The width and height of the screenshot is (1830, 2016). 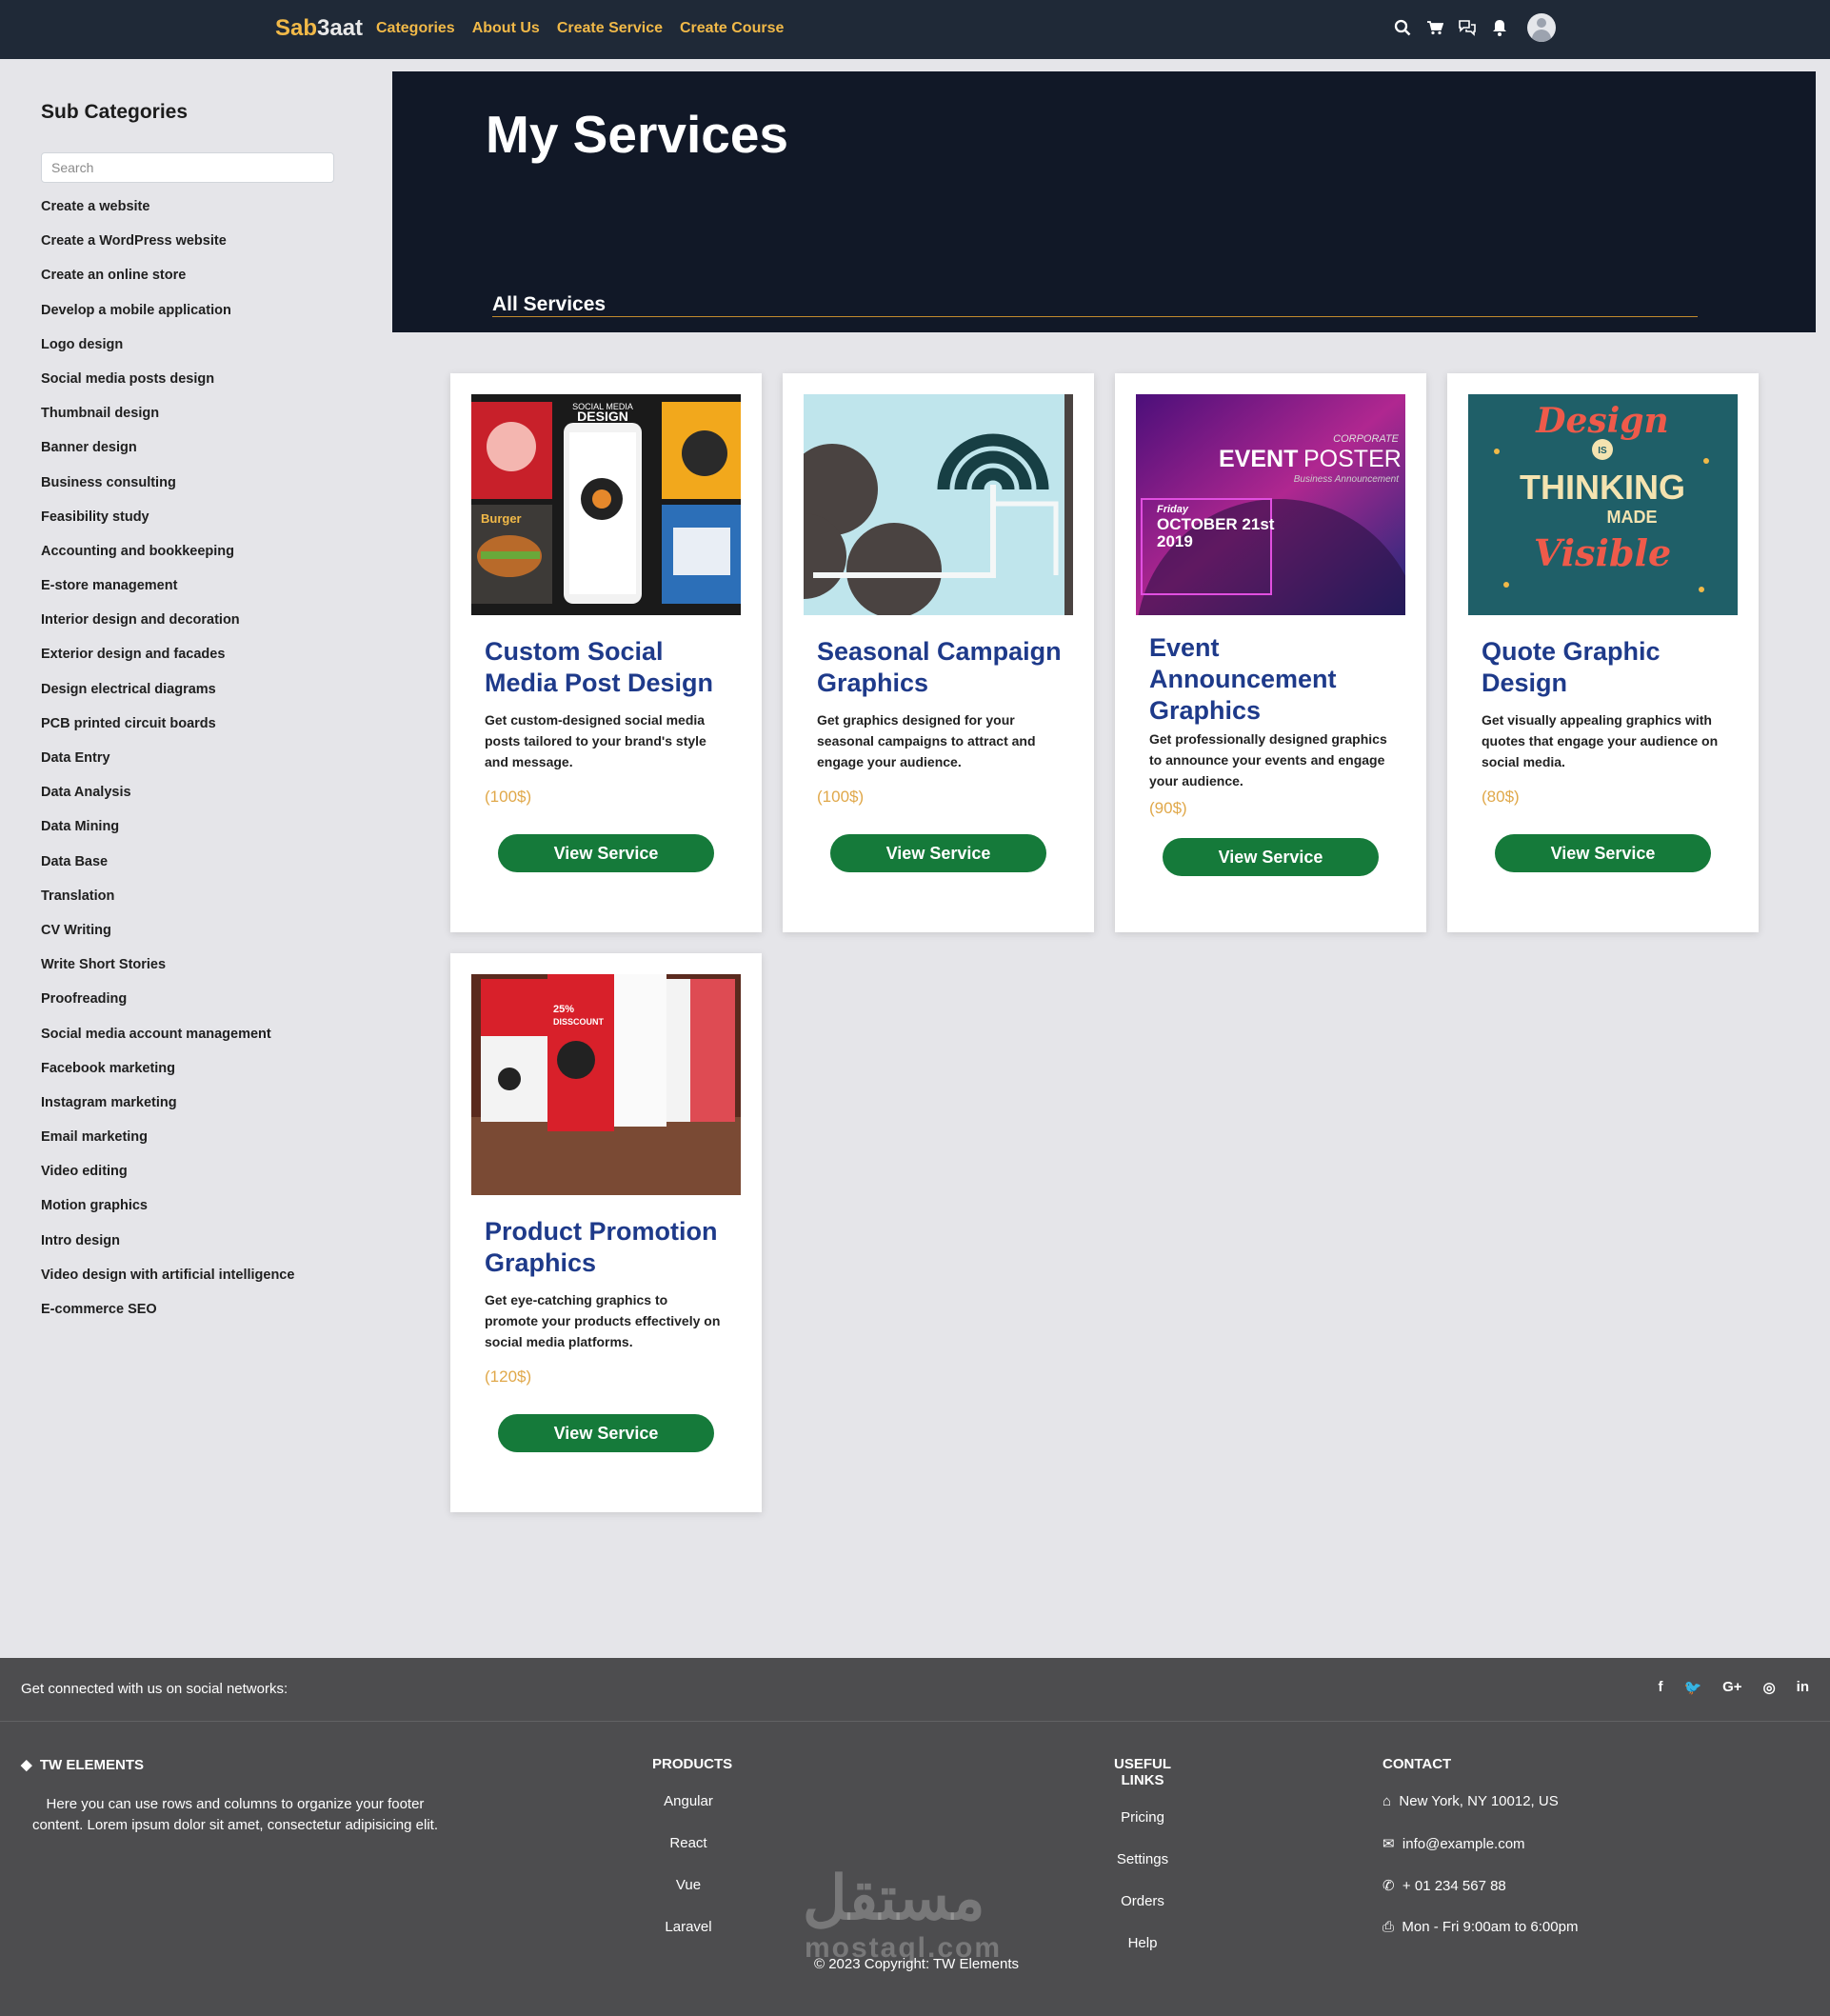 I want to click on subcategory-item: Data Analysis, so click(x=198, y=797).